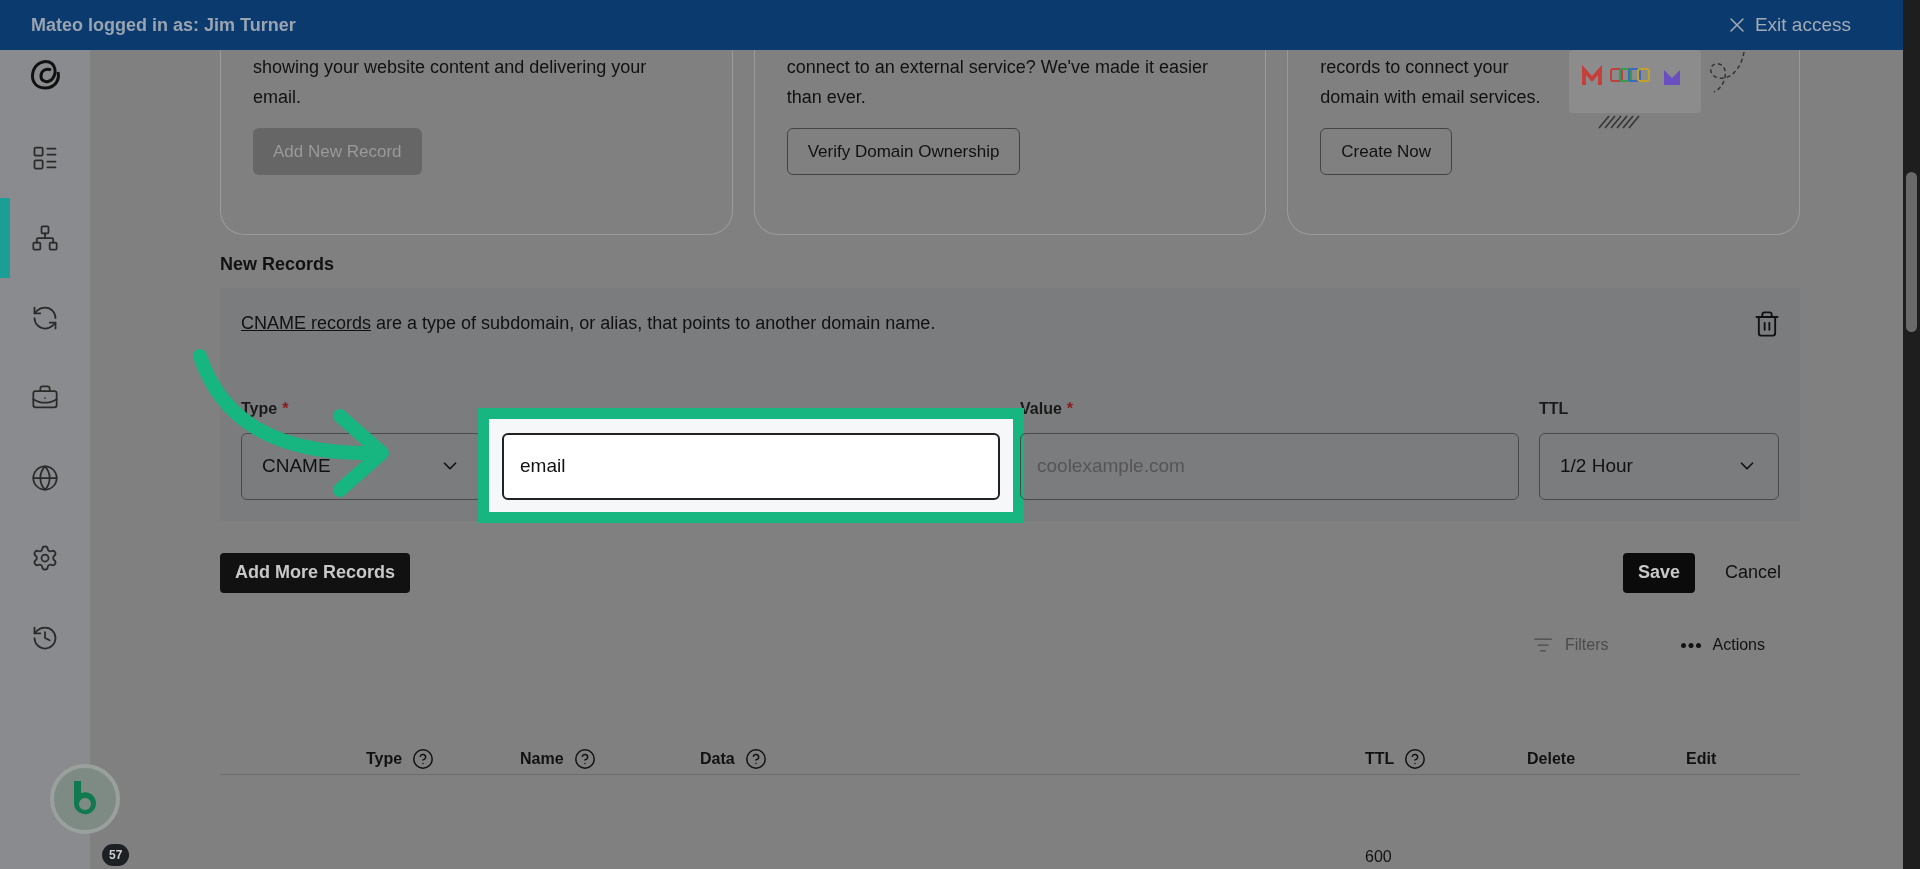 The height and width of the screenshot is (869, 1920). I want to click on card-text: records to connect your domain with email services., so click(1431, 82).